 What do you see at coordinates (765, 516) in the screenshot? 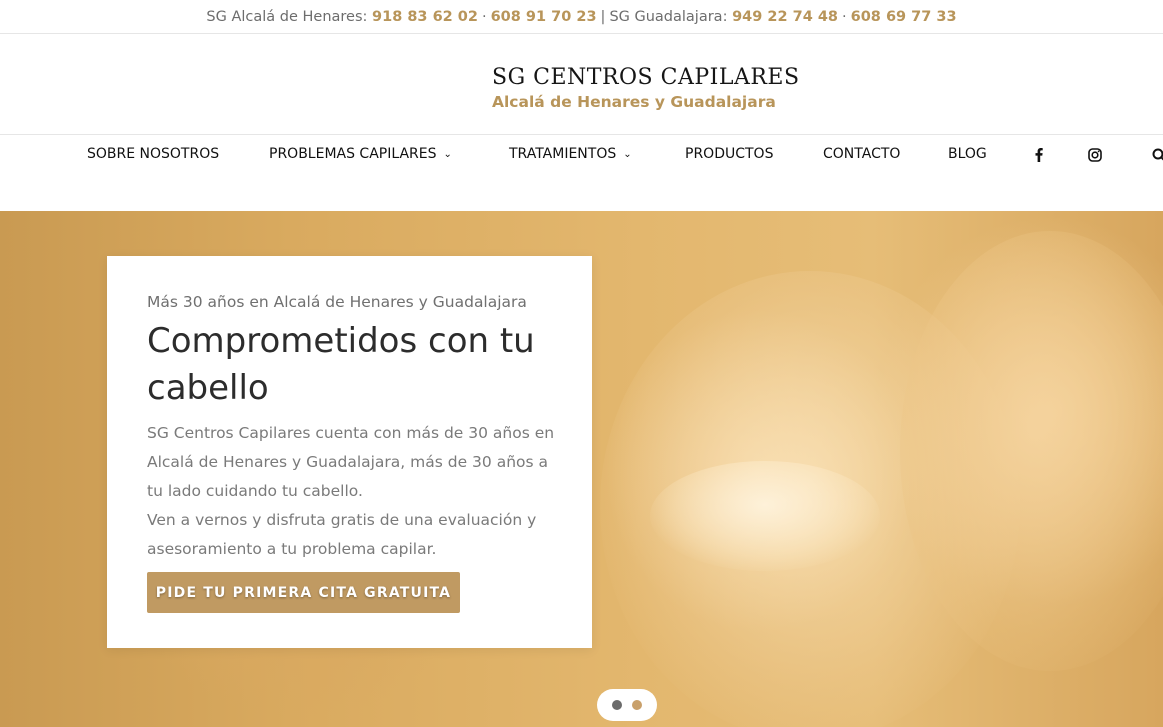
I see `hero-background-smile` at bounding box center [765, 516].